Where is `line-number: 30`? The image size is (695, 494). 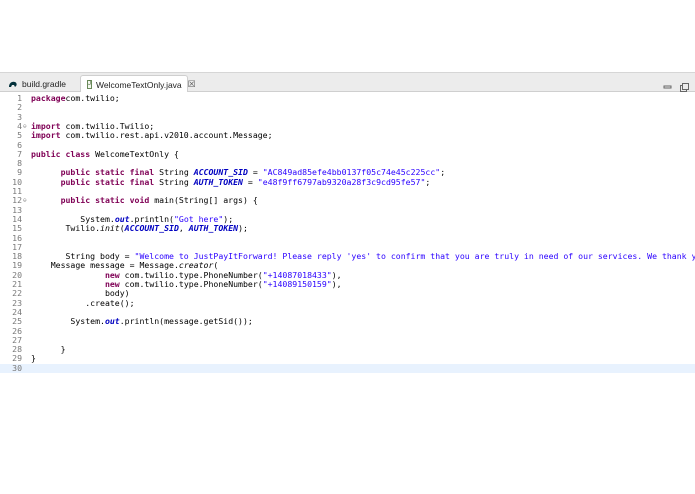 line-number: 30 is located at coordinates (17, 367).